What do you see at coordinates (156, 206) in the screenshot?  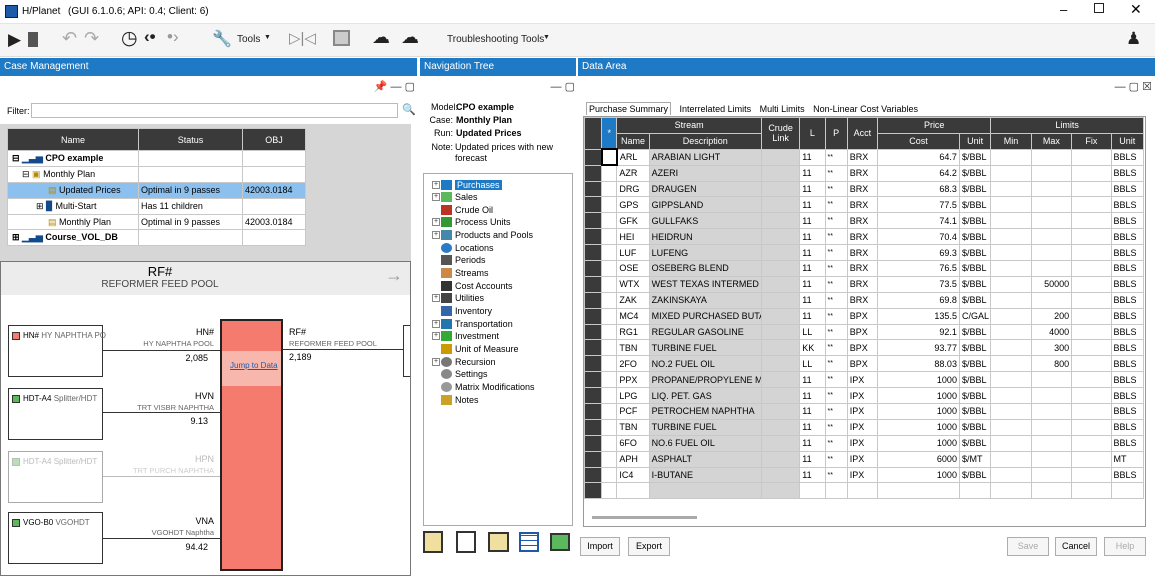 I see `case-row: ⊞ ▉ Multi-Start Has 11 children` at bounding box center [156, 206].